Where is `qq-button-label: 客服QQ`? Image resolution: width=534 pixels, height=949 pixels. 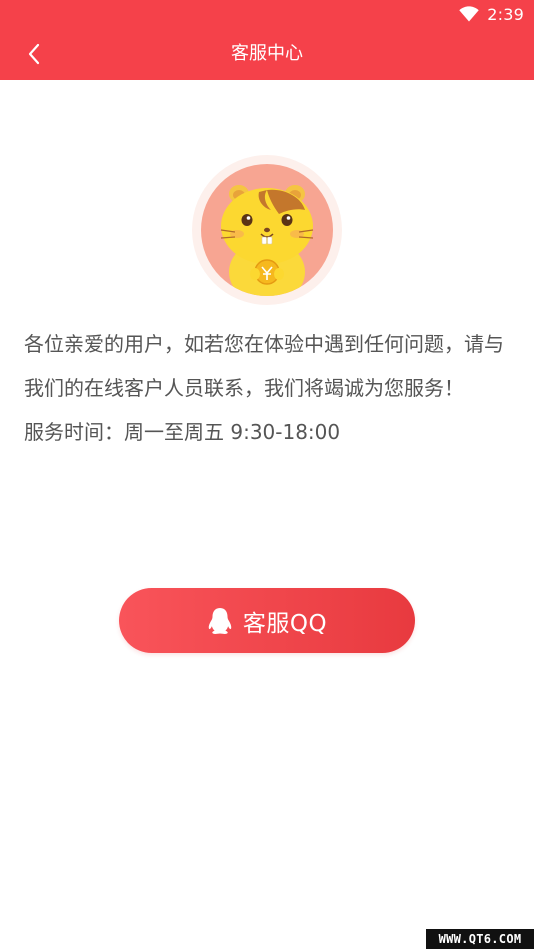
qq-button-label: 客服QQ is located at coordinates (285, 623).